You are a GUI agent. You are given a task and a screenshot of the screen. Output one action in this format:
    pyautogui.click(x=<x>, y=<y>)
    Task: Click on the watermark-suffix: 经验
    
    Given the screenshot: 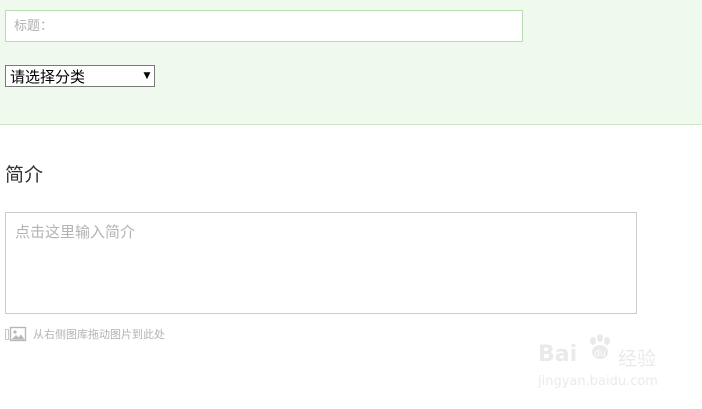 What is the action you would take?
    pyautogui.click(x=637, y=359)
    